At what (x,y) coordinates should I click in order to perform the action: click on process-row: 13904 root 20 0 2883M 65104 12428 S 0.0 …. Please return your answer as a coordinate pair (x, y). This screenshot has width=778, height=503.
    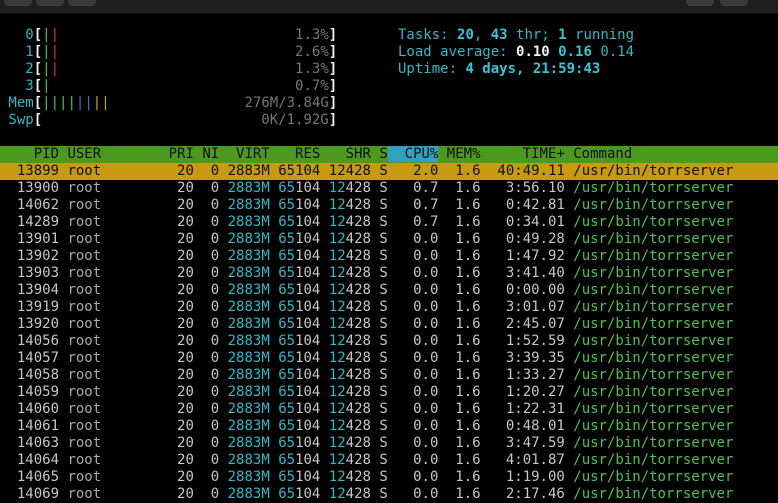
    Looking at the image, I should click on (389, 290).